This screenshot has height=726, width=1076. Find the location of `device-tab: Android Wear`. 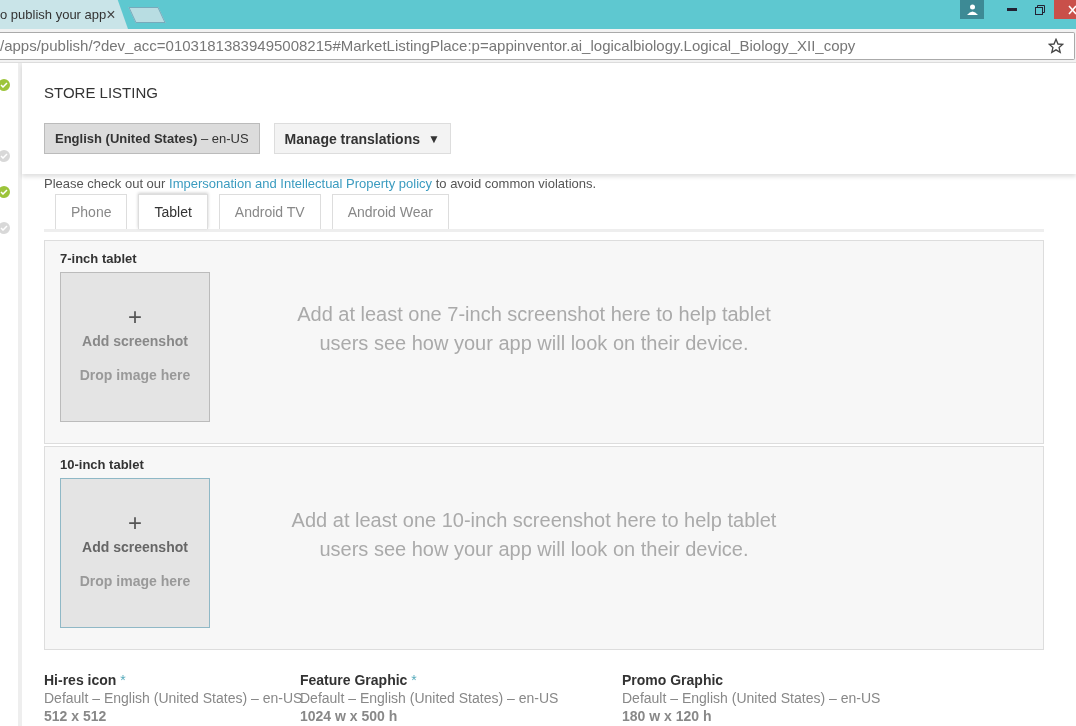

device-tab: Android Wear is located at coordinates (390, 211).